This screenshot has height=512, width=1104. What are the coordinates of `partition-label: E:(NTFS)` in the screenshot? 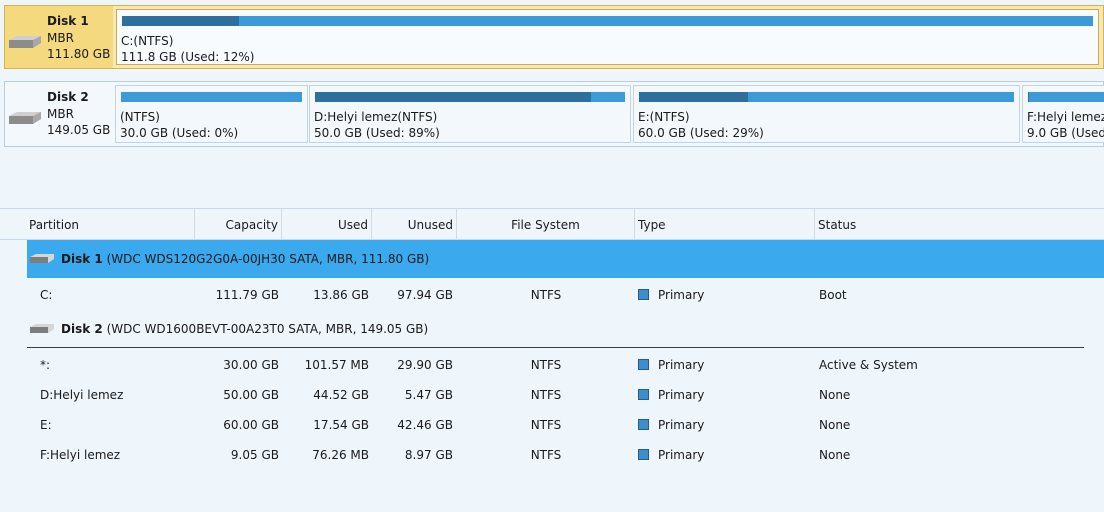 It's located at (664, 117).